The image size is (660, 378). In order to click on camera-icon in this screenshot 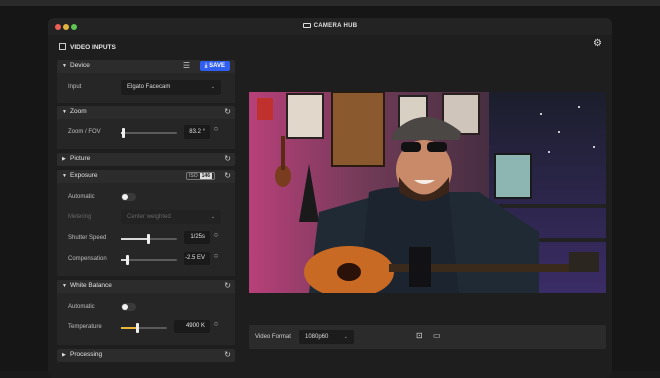, I will do `click(306, 25)`.